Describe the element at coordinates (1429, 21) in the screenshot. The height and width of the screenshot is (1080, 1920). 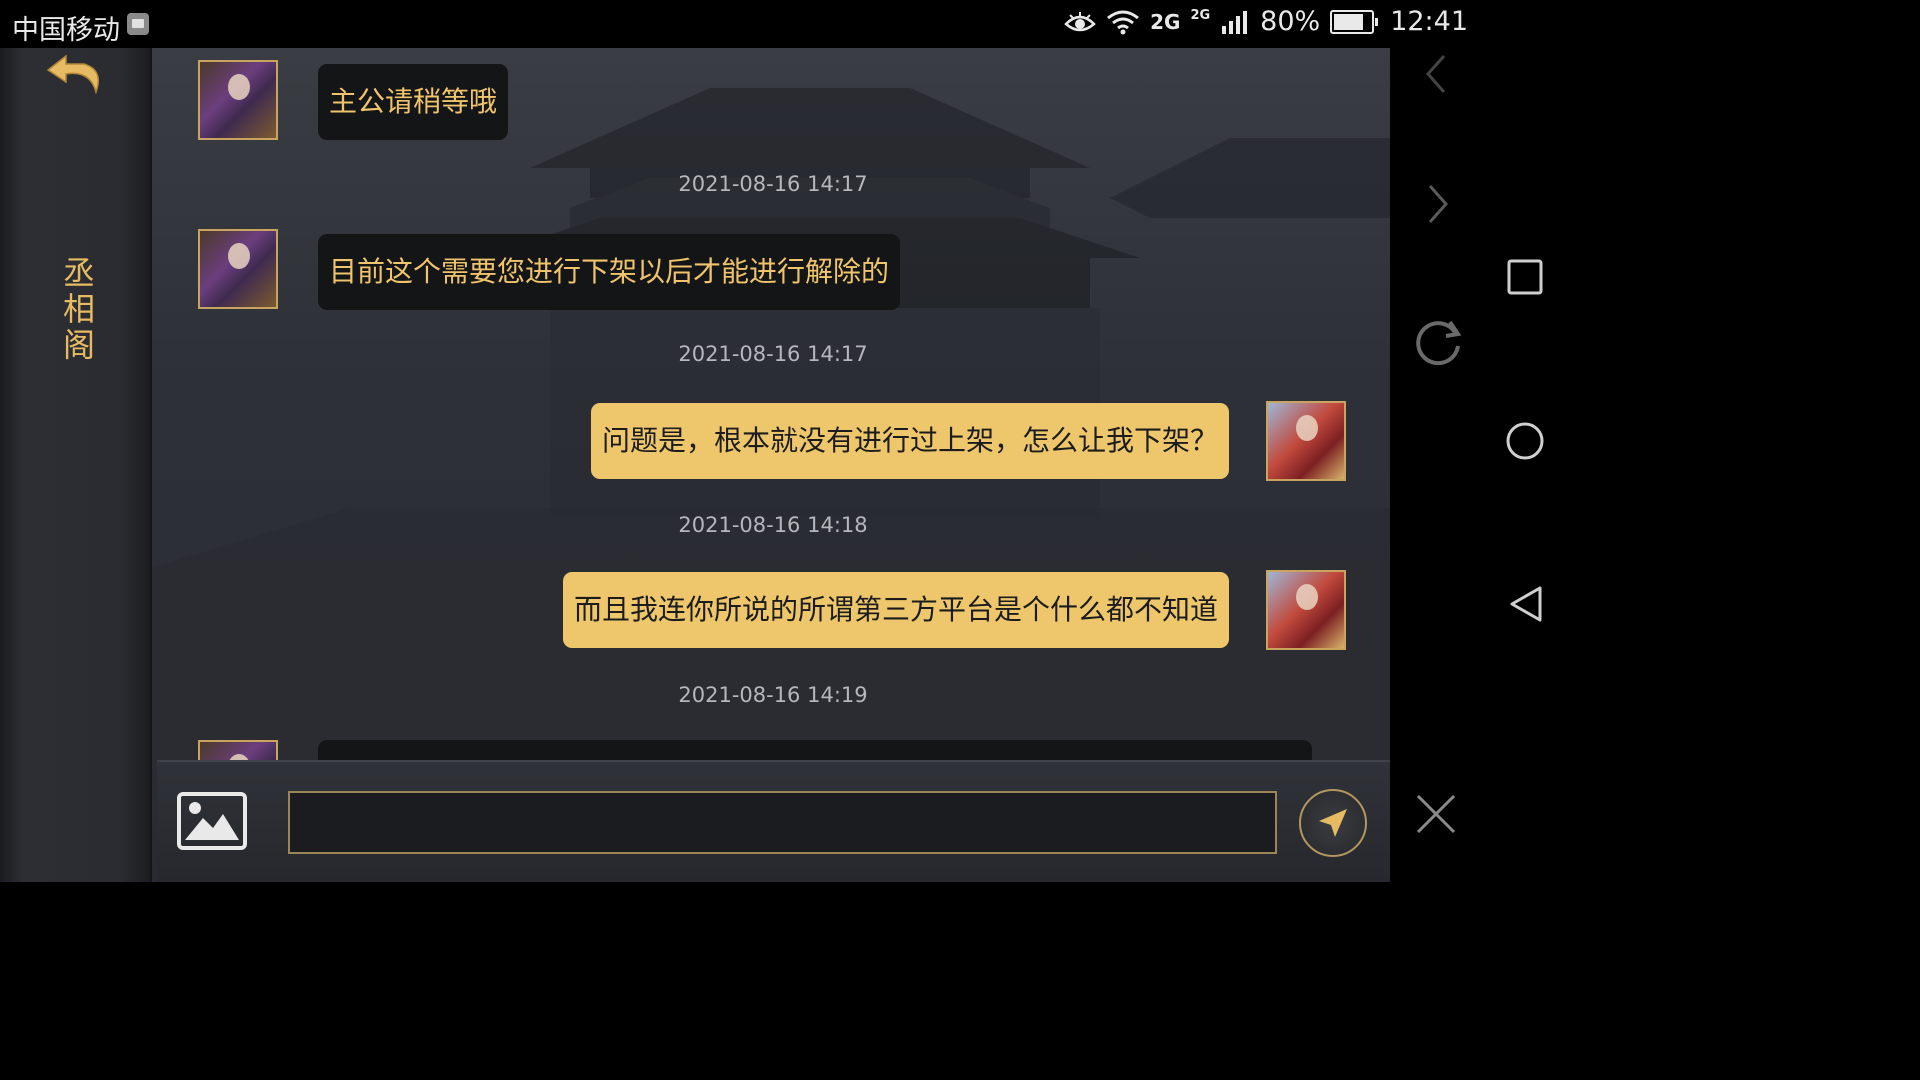
I see `clock: 12:41` at that location.